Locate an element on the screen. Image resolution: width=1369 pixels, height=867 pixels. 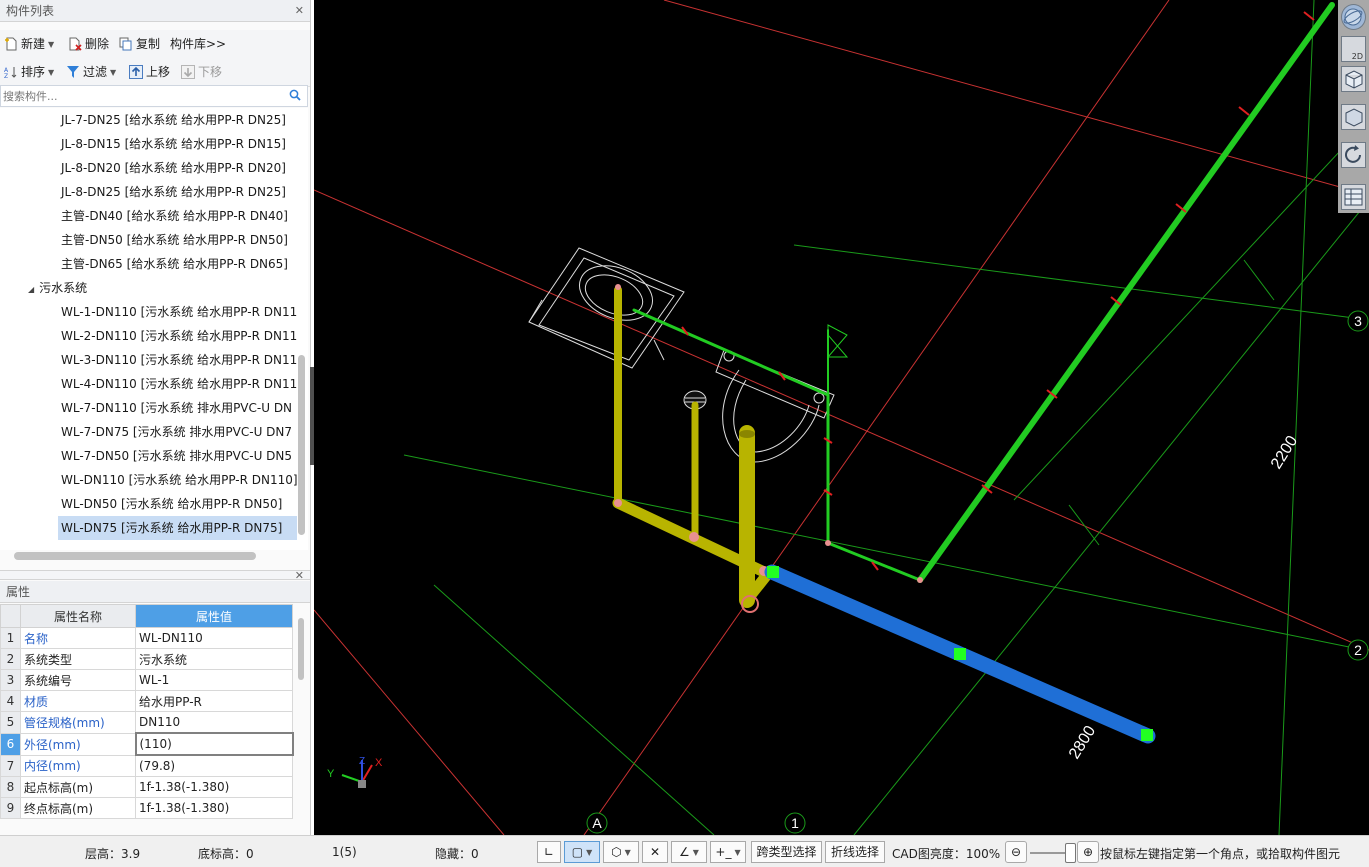
property-row: 1 名称 WL-DN110 is located at coordinates (146, 638).